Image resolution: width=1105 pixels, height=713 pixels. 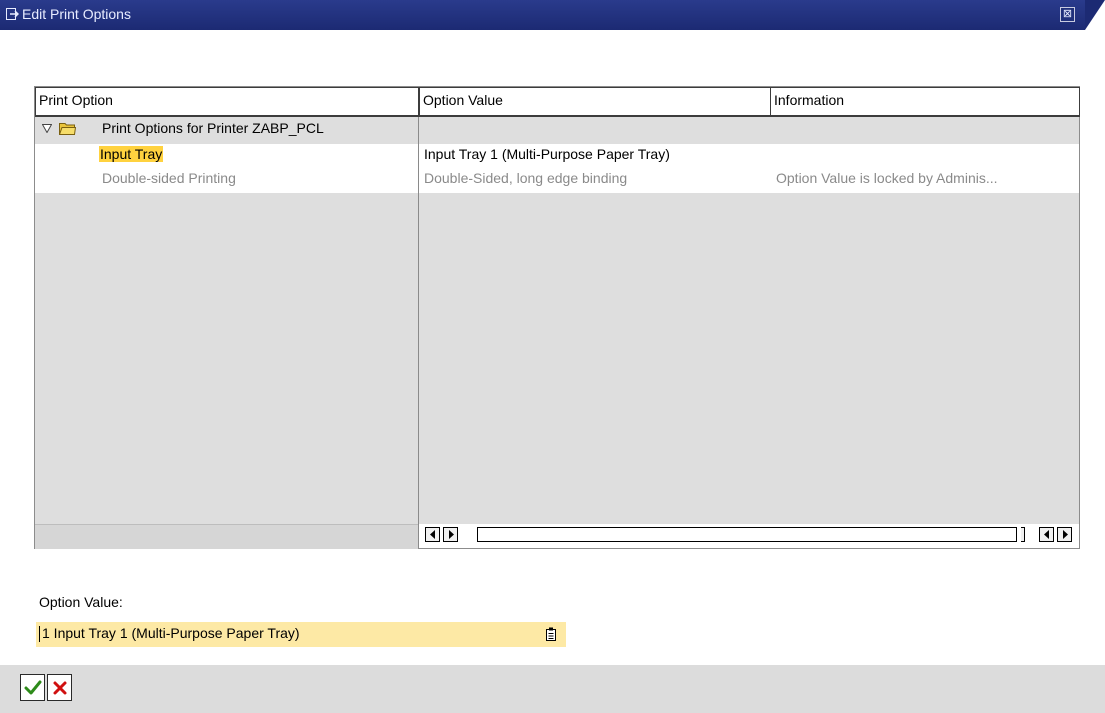 What do you see at coordinates (226, 536) in the screenshot?
I see `left-pane-footer` at bounding box center [226, 536].